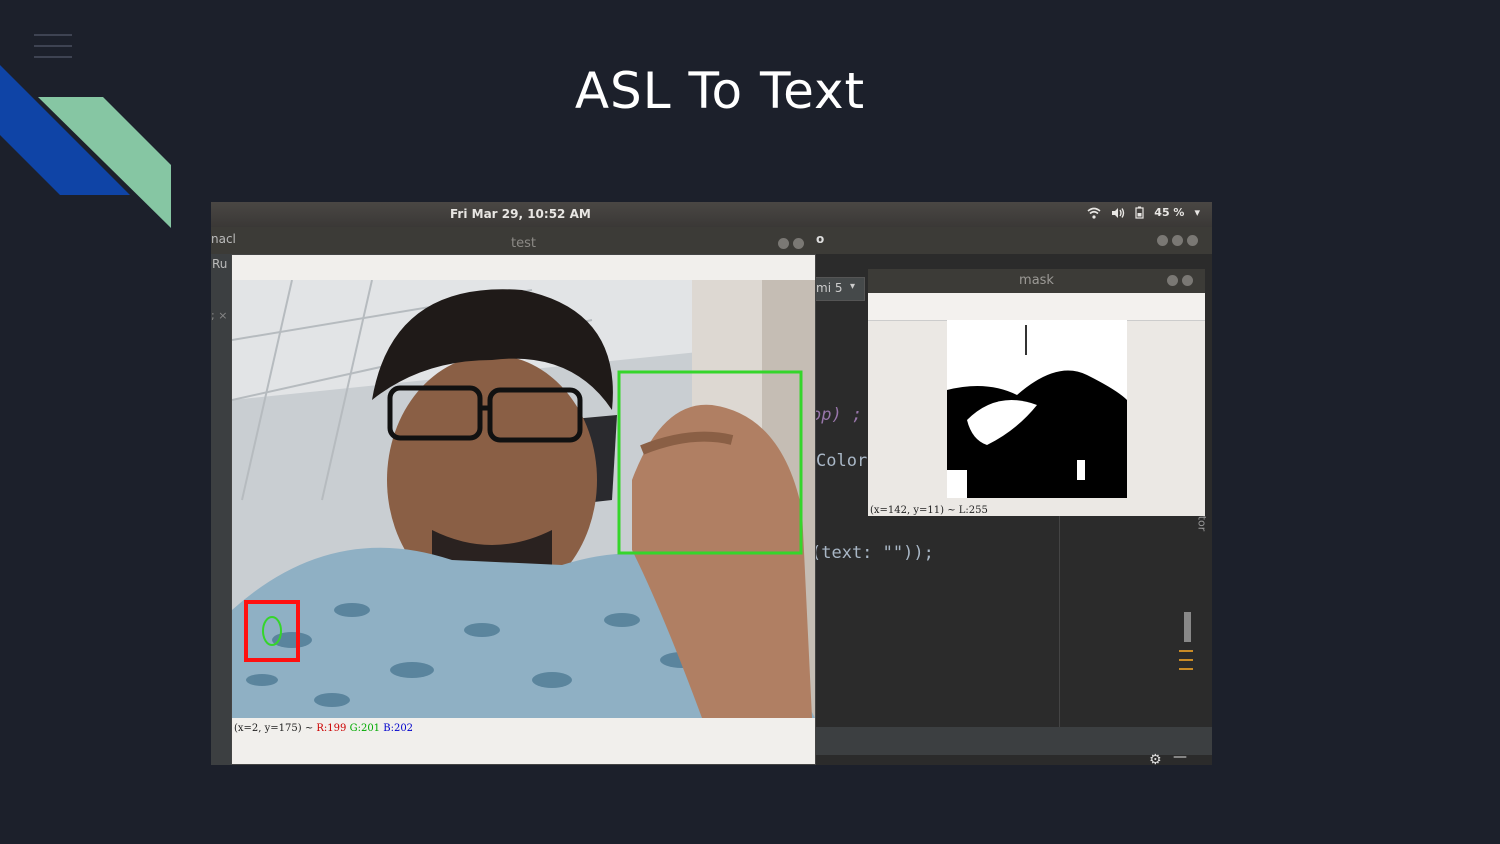 The height and width of the screenshot is (844, 1500). I want to click on run-config-dropdown: mi 5 ▾, so click(838, 289).